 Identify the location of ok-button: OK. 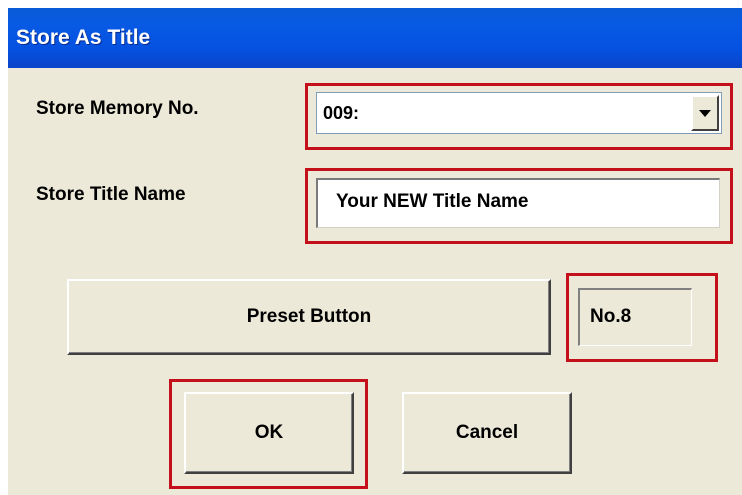
(269, 433).